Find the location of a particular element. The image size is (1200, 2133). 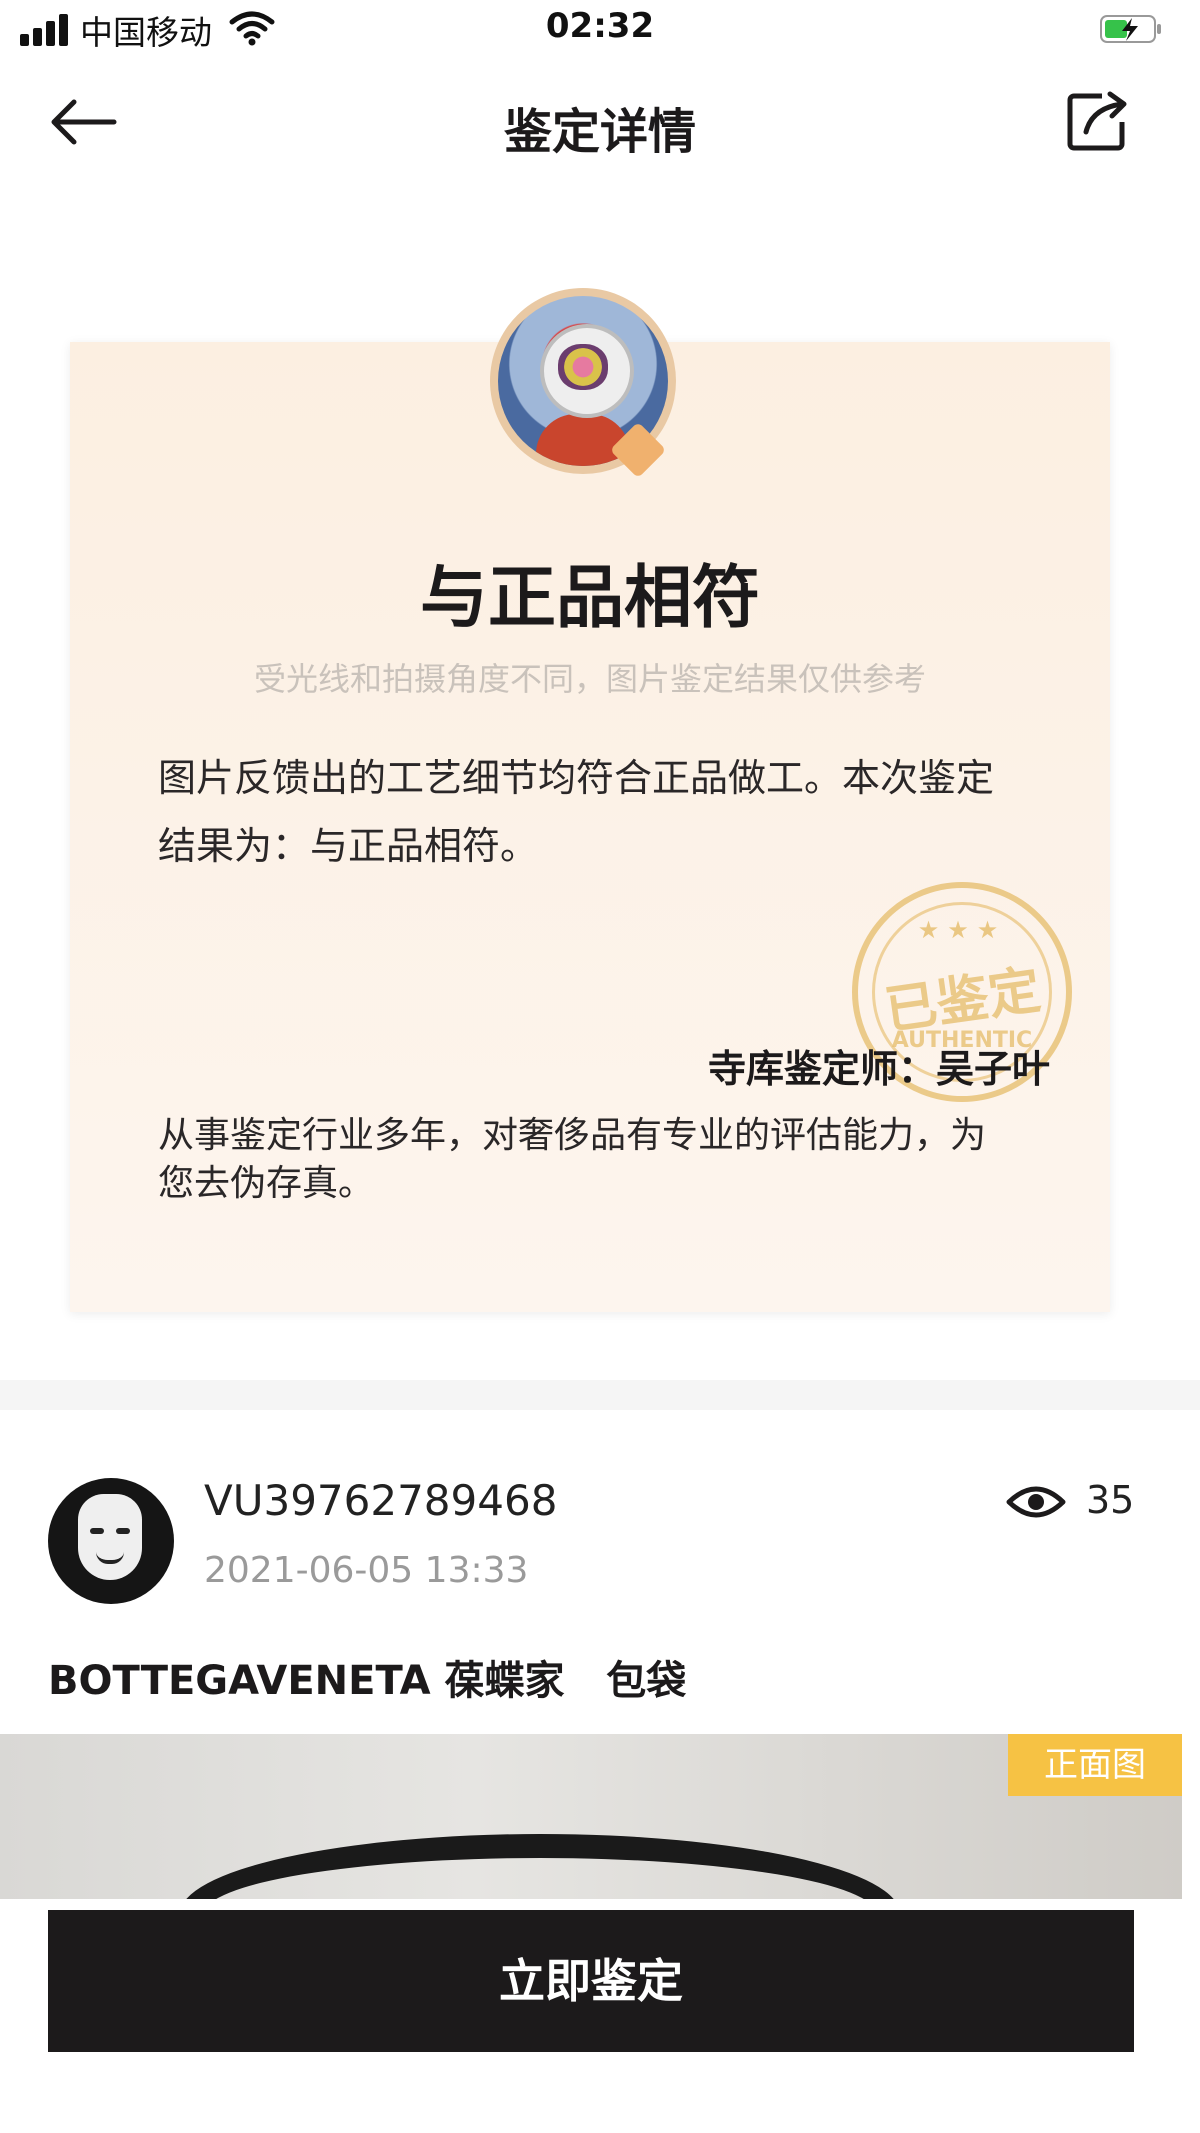

appraise-now-button: 立即鉴定 is located at coordinates (591, 1981).